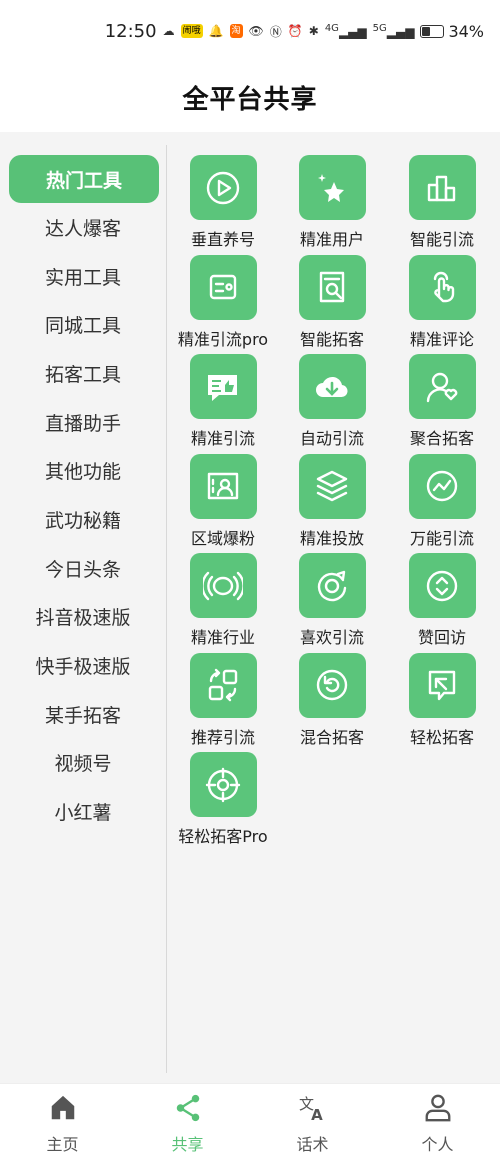 Image resolution: width=500 pixels, height=1163 pixels. Describe the element at coordinates (250, 99) in the screenshot. I see `page-title: 全平台共享` at that location.